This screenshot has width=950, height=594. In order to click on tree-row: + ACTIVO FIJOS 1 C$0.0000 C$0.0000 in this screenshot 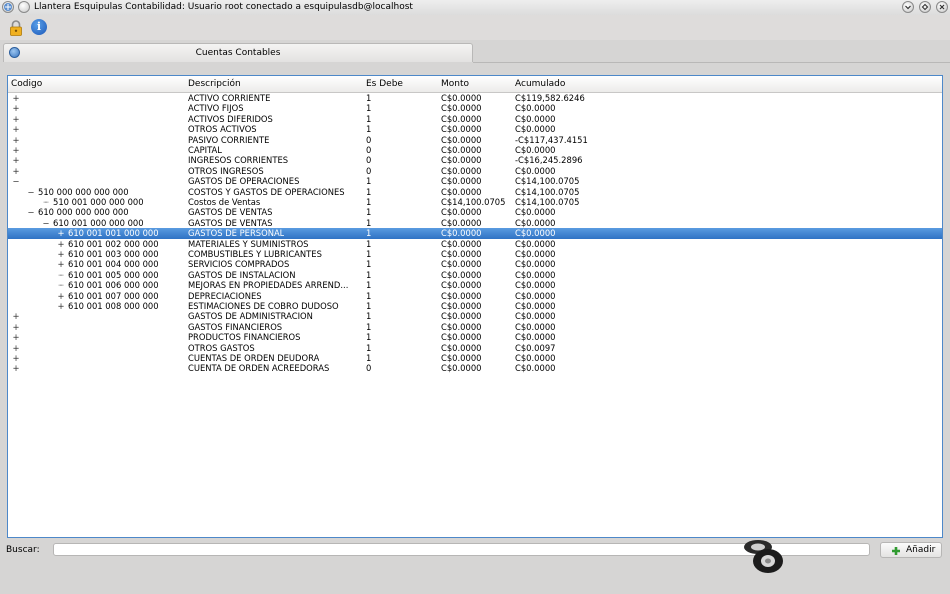, I will do `click(475, 108)`.